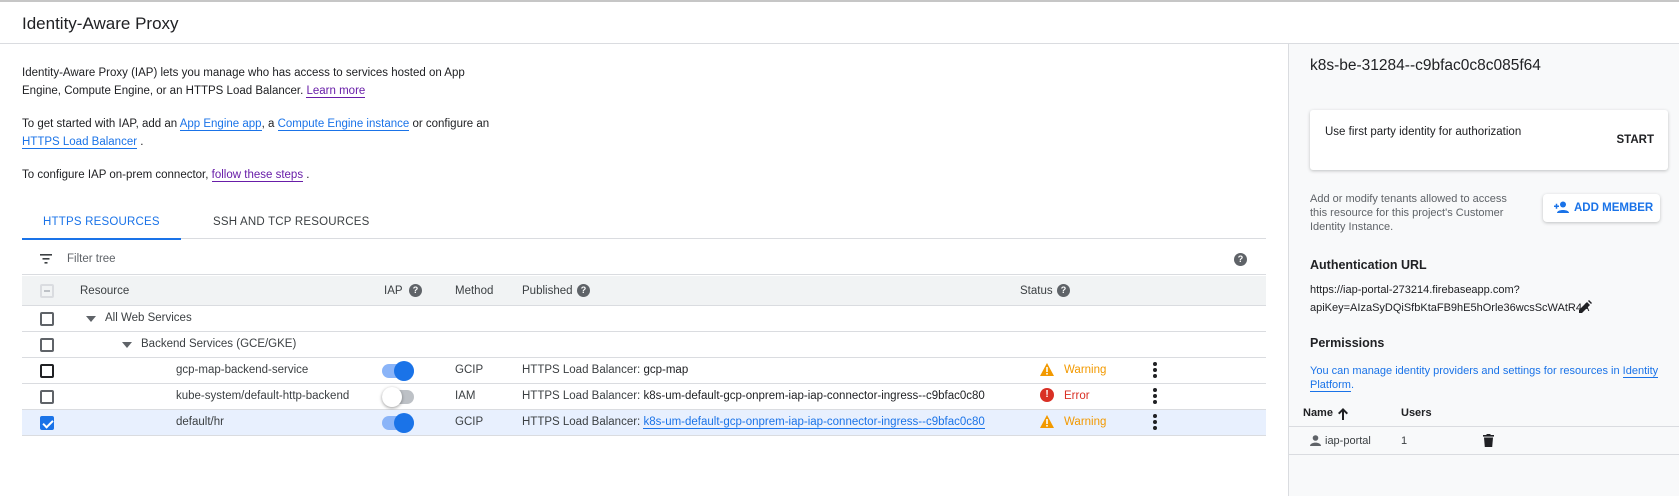 The image size is (1679, 496). Describe the element at coordinates (105, 291) in the screenshot. I see `col-resource: Resource` at that location.